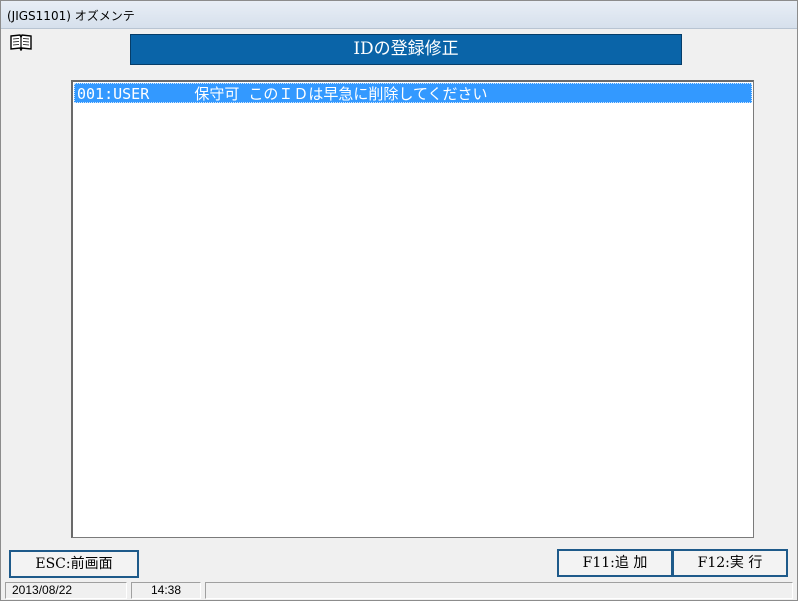 This screenshot has width=798, height=601. I want to click on f11-add-button: F11:追 加, so click(615, 563).